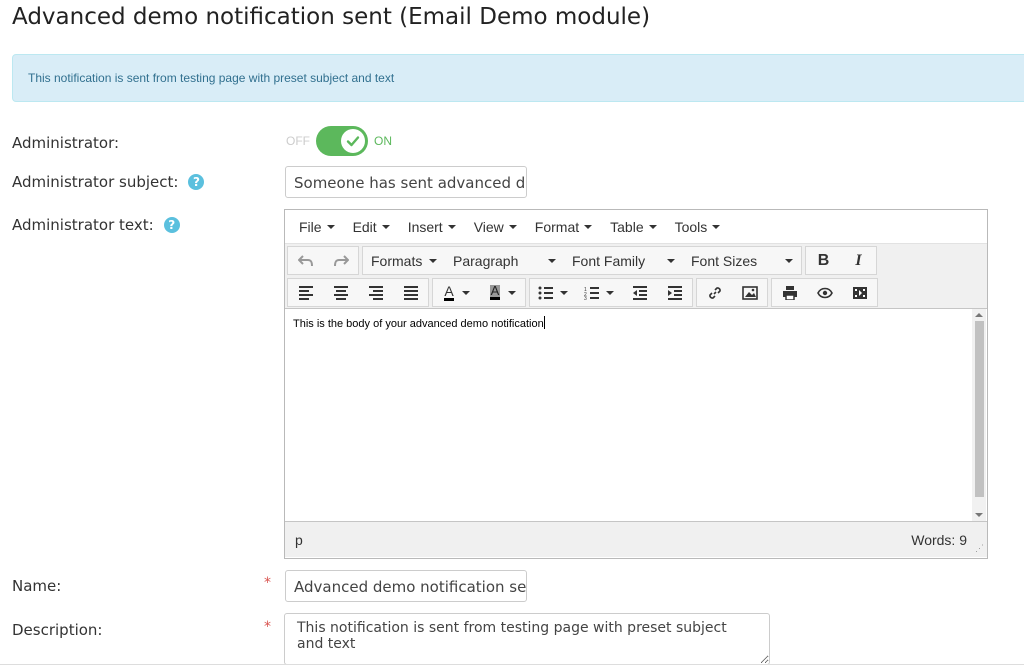  Describe the element at coordinates (545, 292) in the screenshot. I see `bullet-list-icon` at that location.